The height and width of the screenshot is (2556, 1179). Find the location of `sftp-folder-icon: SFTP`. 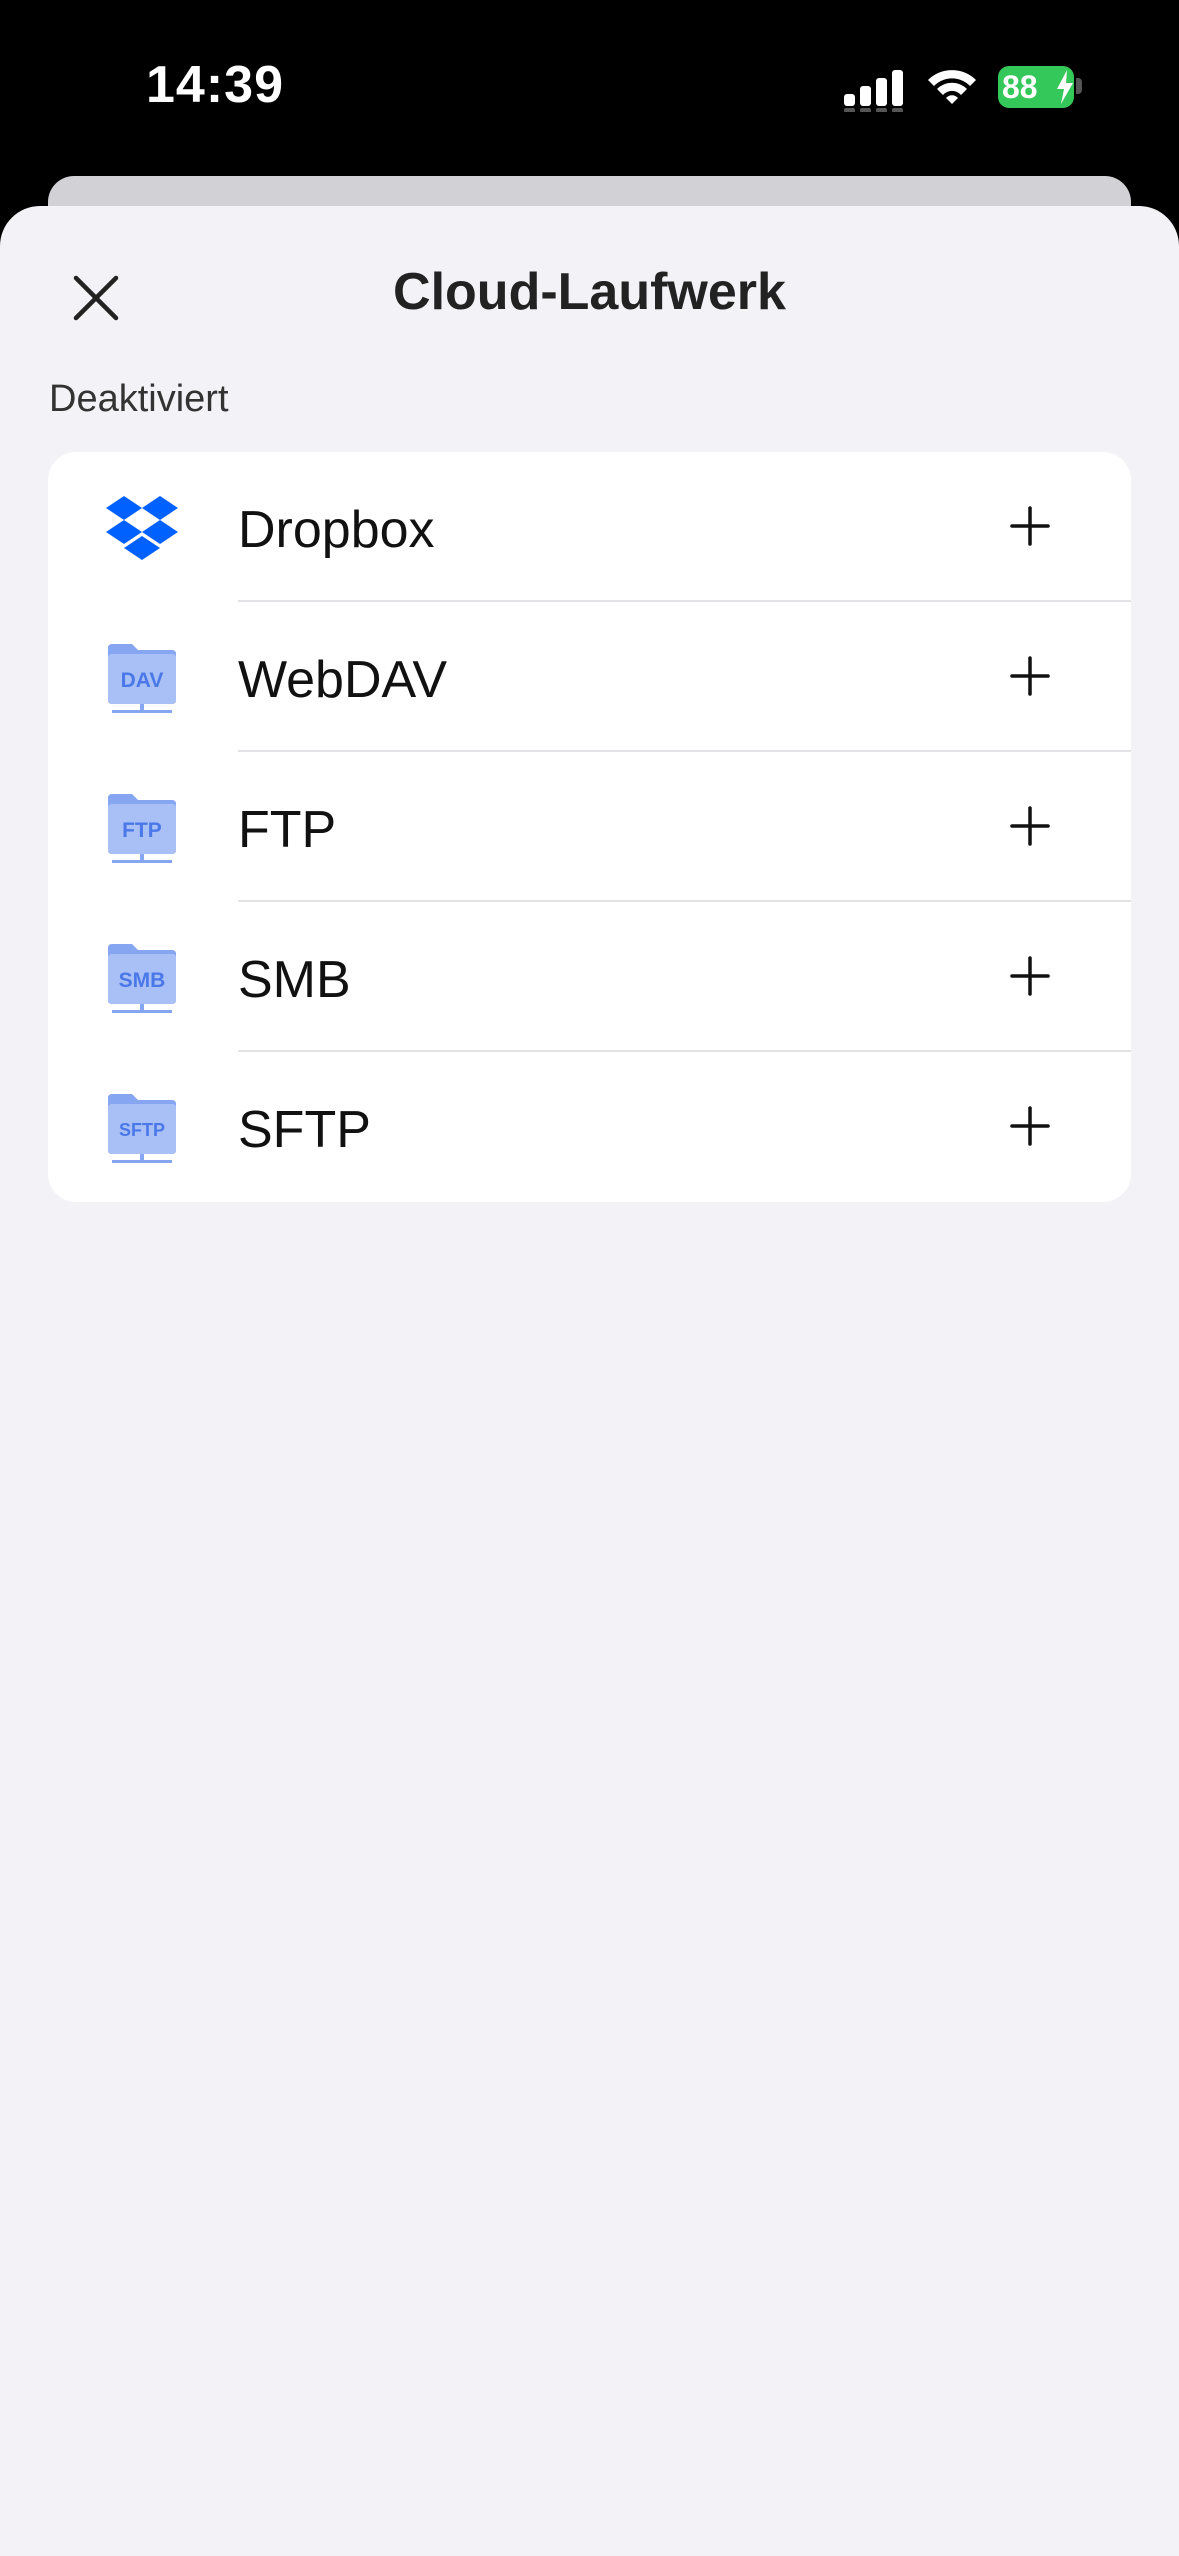

sftp-folder-icon: SFTP is located at coordinates (142, 1128).